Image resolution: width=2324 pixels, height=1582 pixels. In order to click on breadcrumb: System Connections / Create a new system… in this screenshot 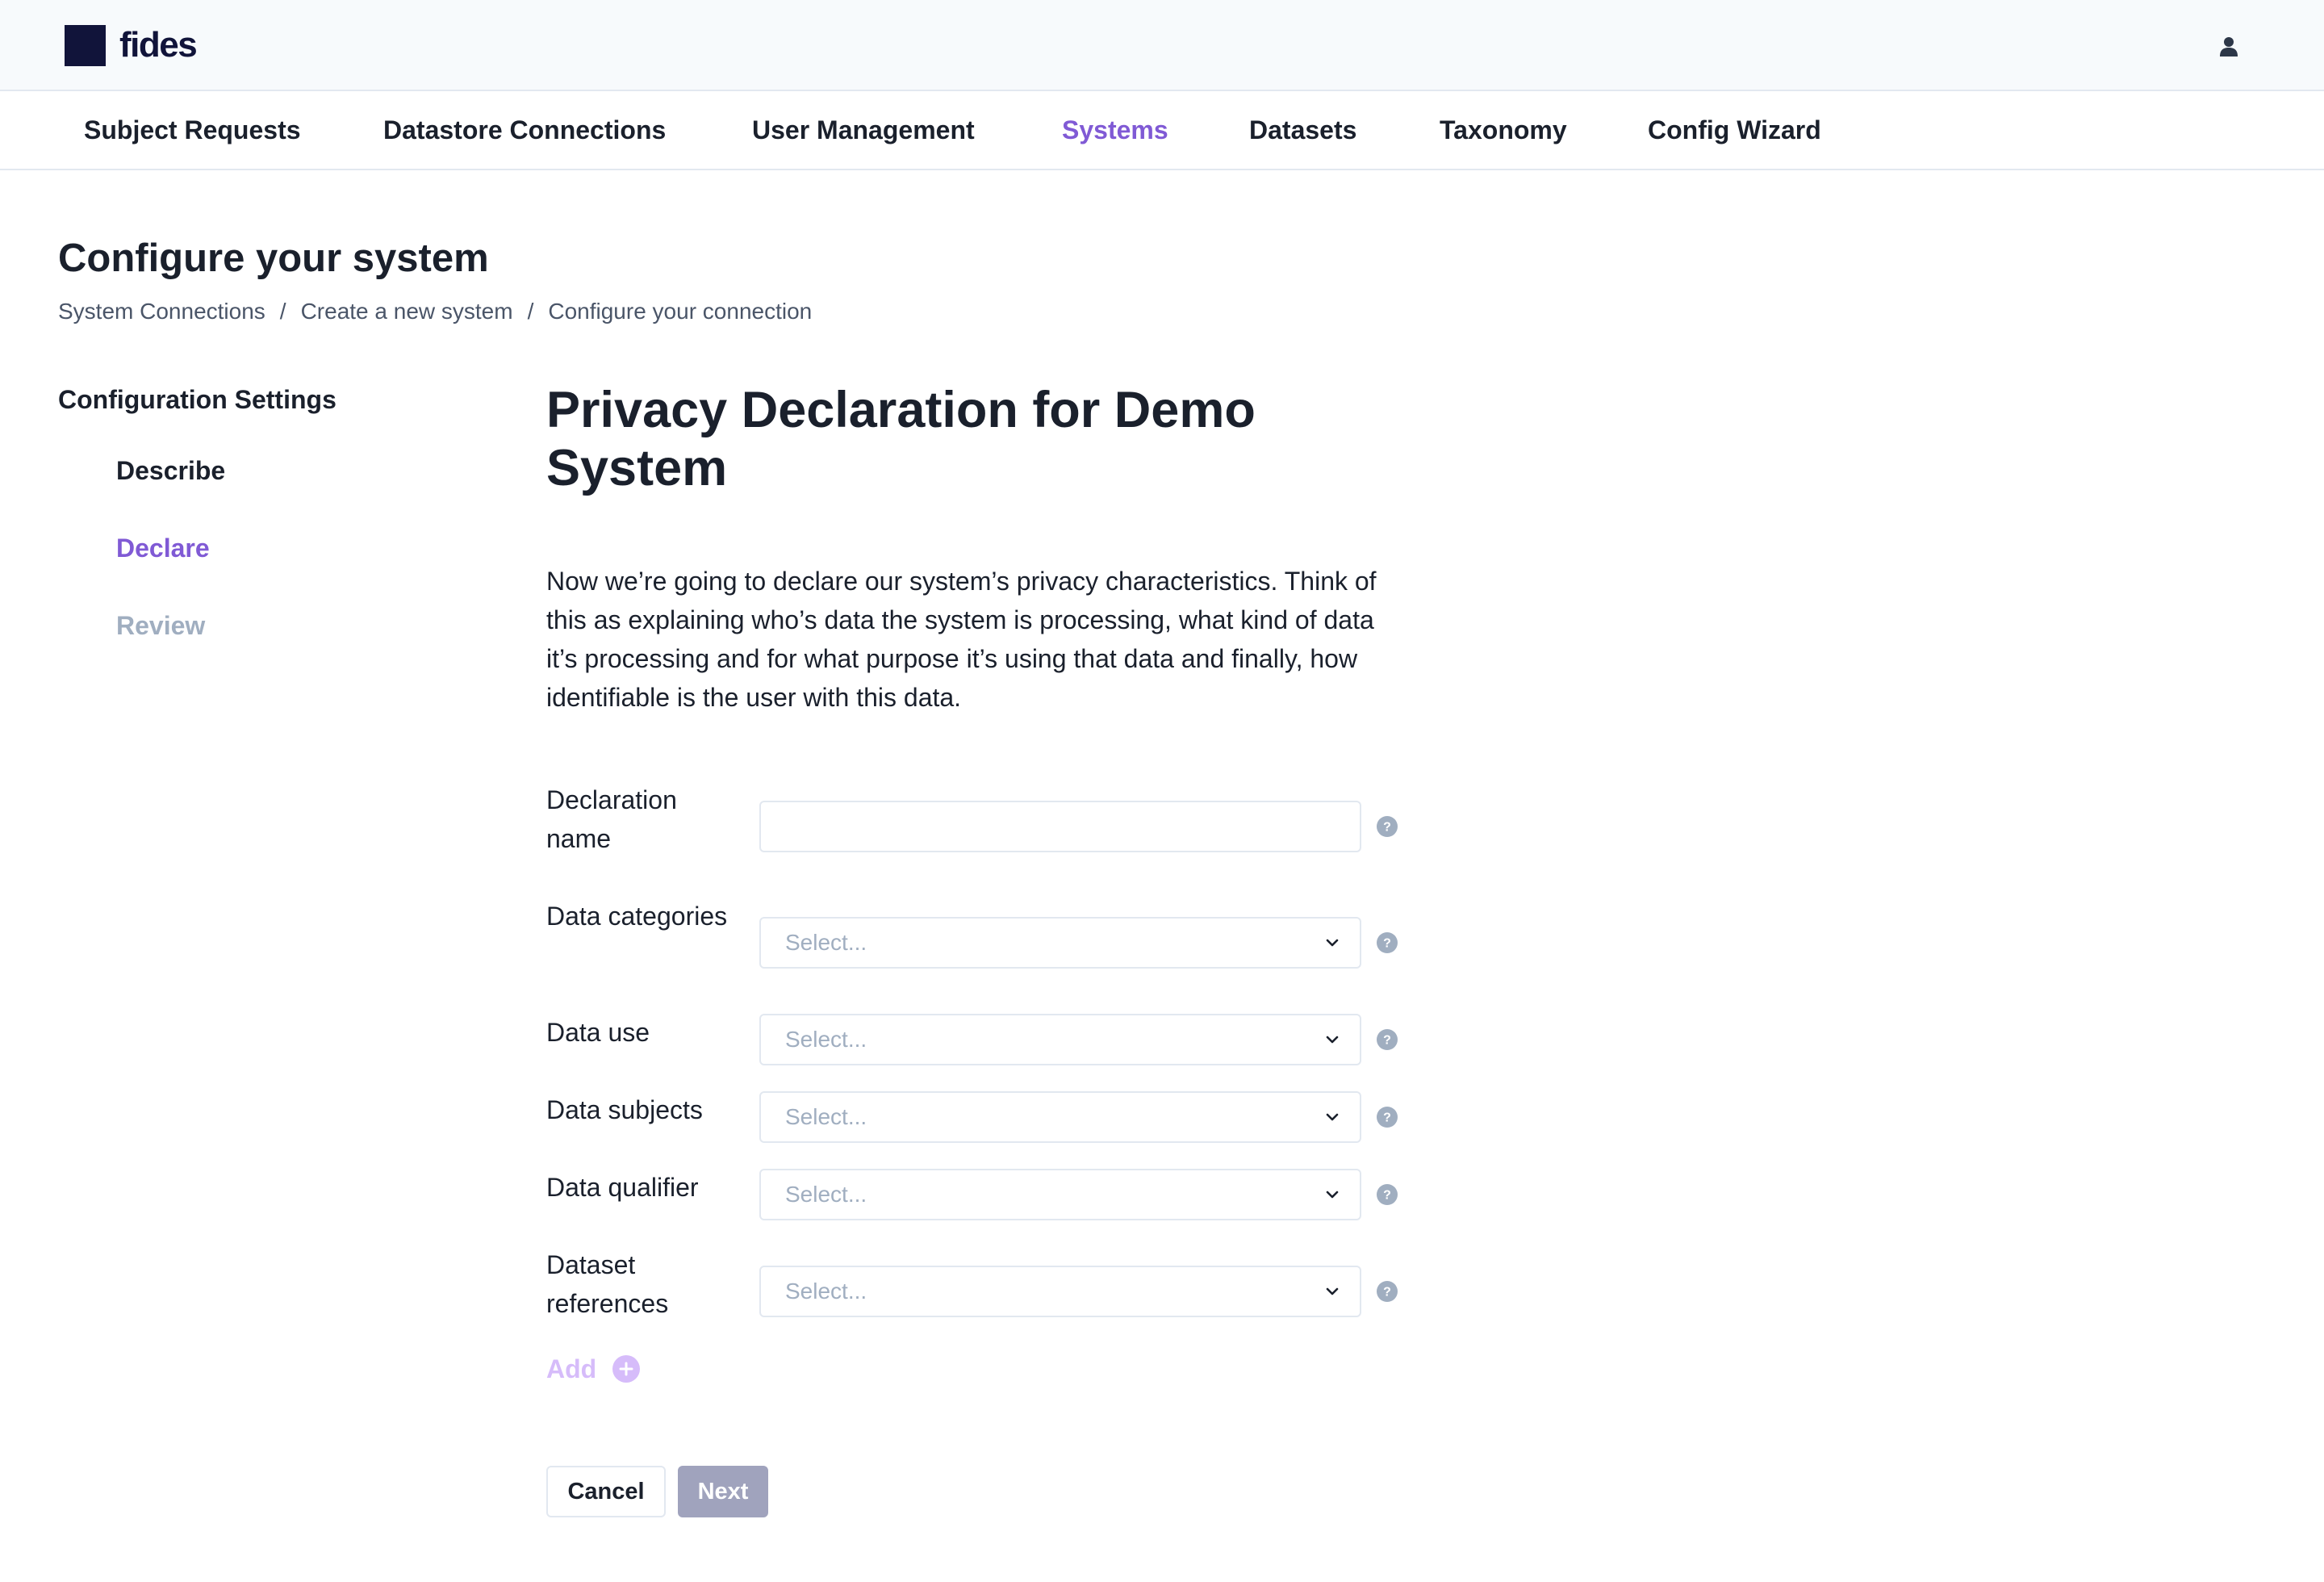, I will do `click(435, 311)`.